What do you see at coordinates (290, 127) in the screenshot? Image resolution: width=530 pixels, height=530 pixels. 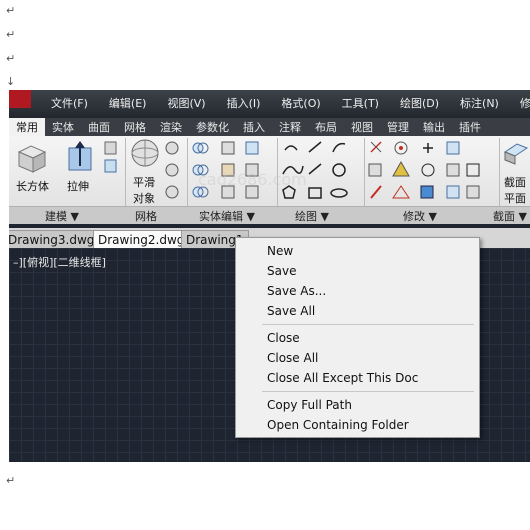 I see `tab-annotate: 注释` at bounding box center [290, 127].